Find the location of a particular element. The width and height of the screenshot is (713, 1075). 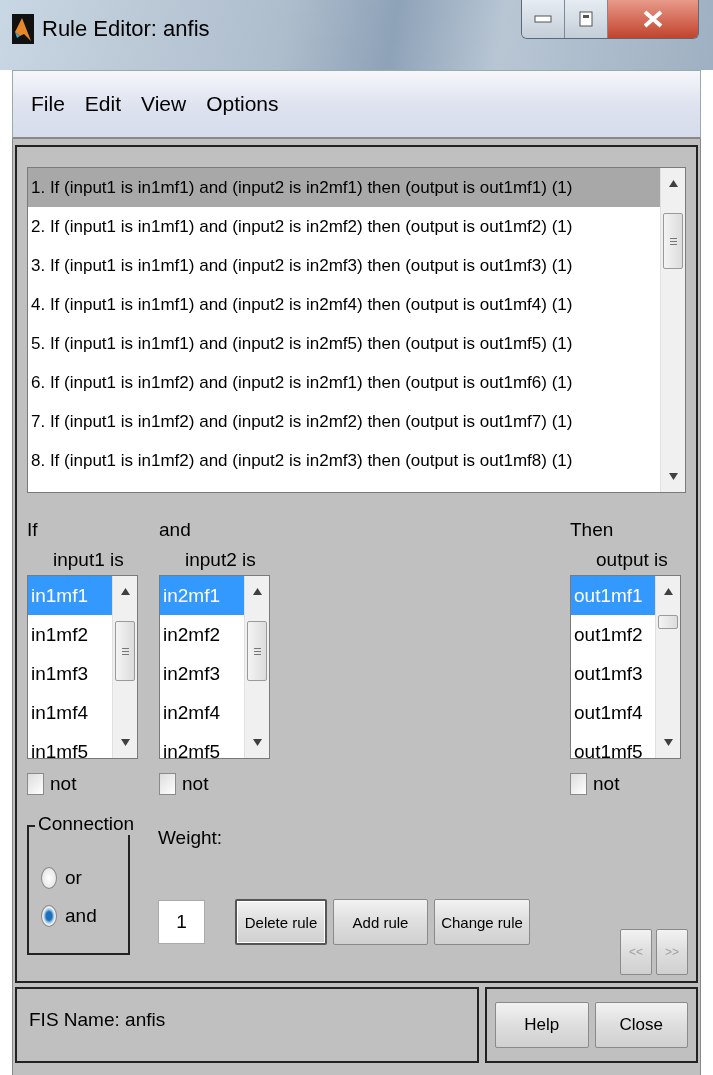

column-header: Then is located at coordinates (592, 530).